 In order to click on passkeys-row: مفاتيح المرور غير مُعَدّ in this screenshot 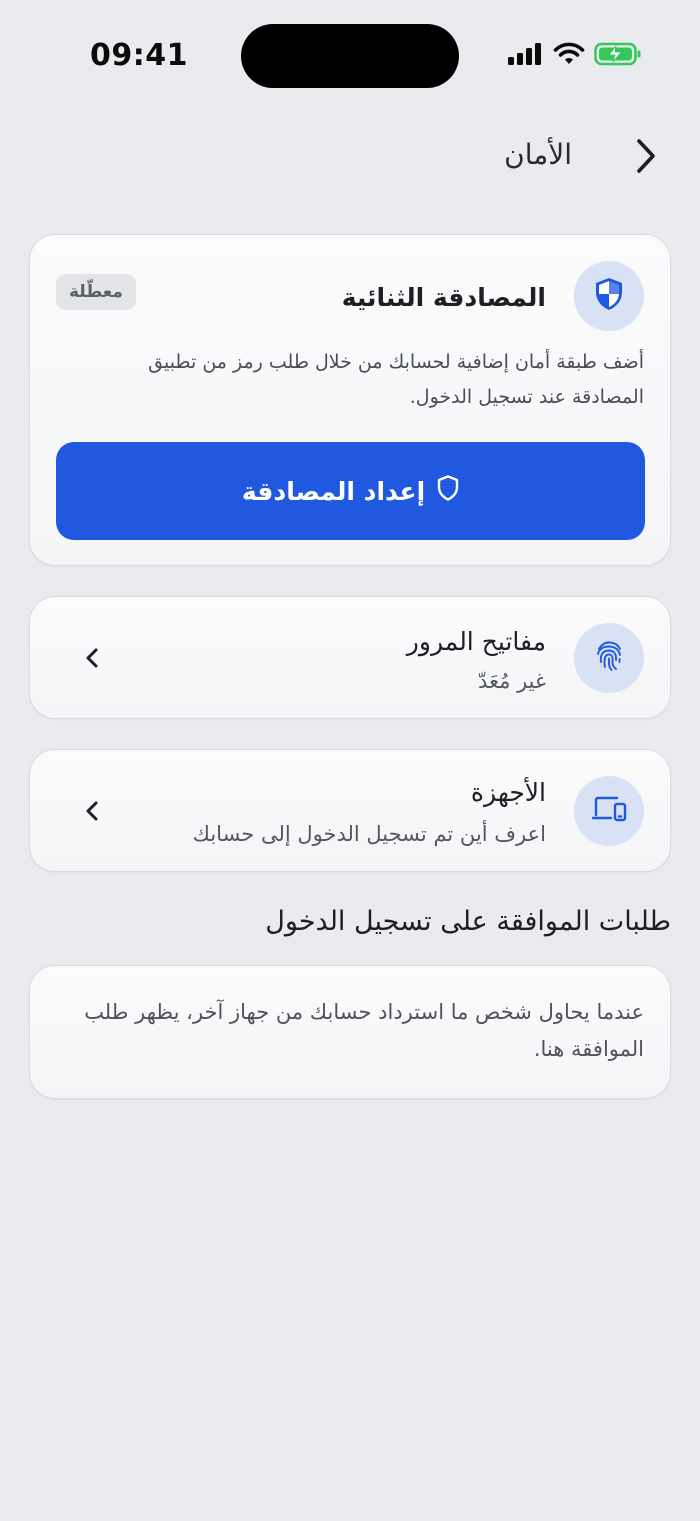, I will do `click(350, 657)`.